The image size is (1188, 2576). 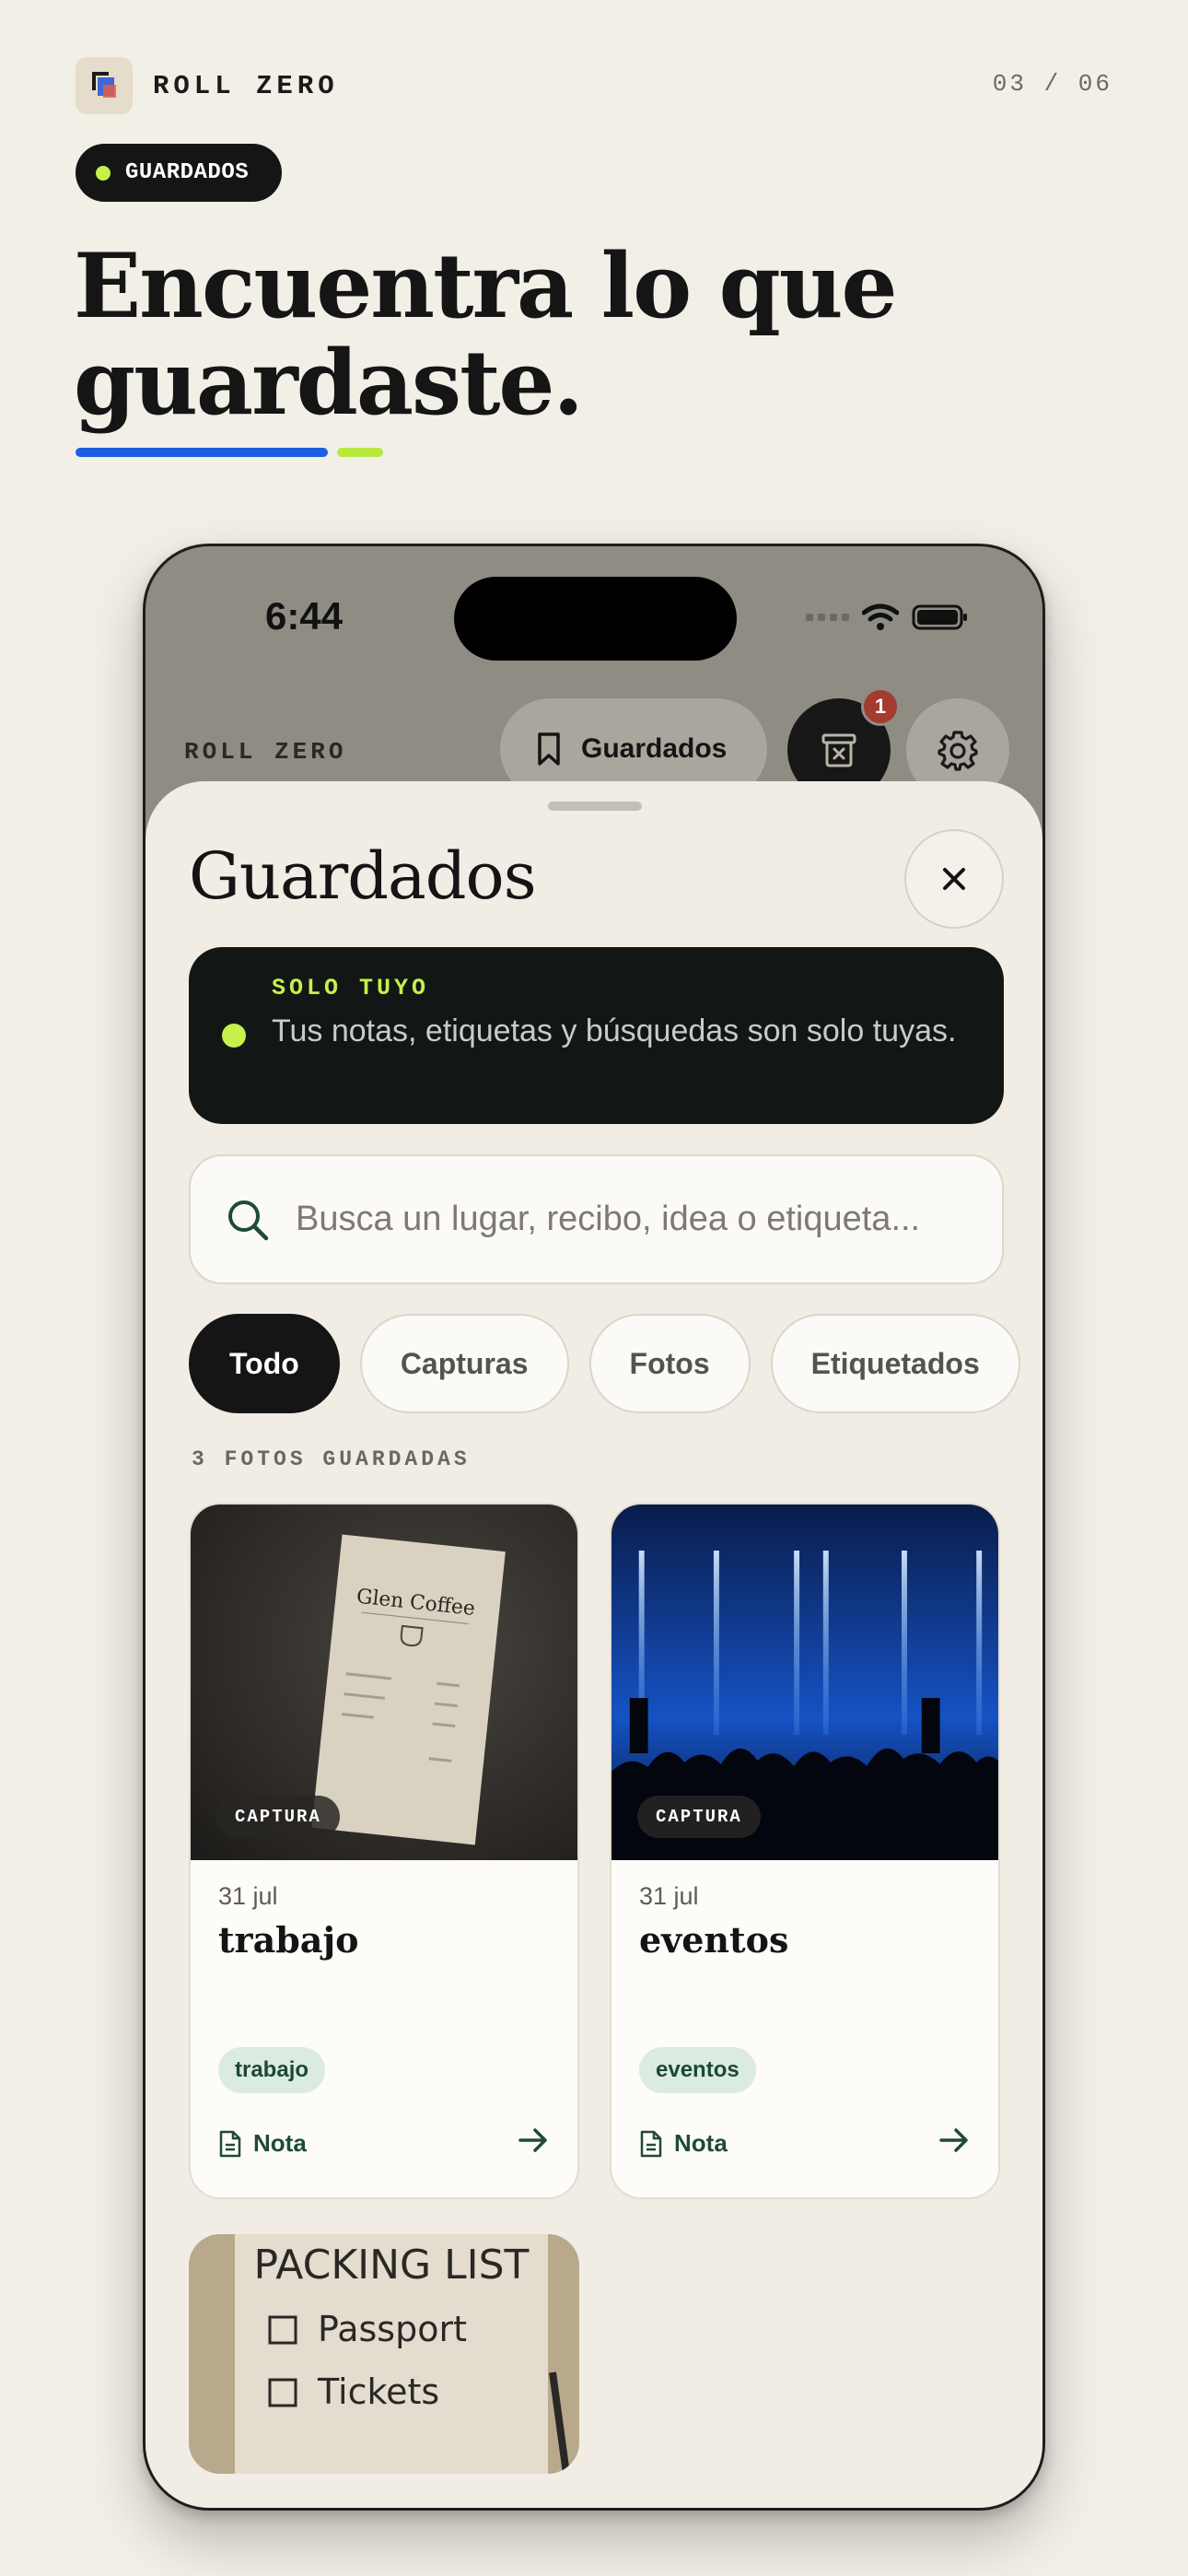 I want to click on gear-icon, so click(x=958, y=751).